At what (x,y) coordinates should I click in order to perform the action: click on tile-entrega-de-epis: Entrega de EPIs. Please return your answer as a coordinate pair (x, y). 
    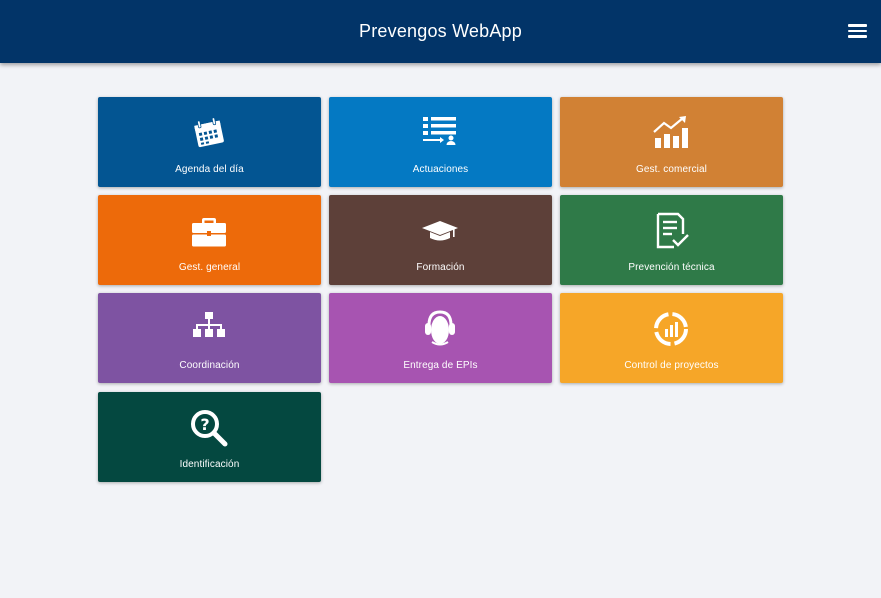
    Looking at the image, I should click on (440, 338).